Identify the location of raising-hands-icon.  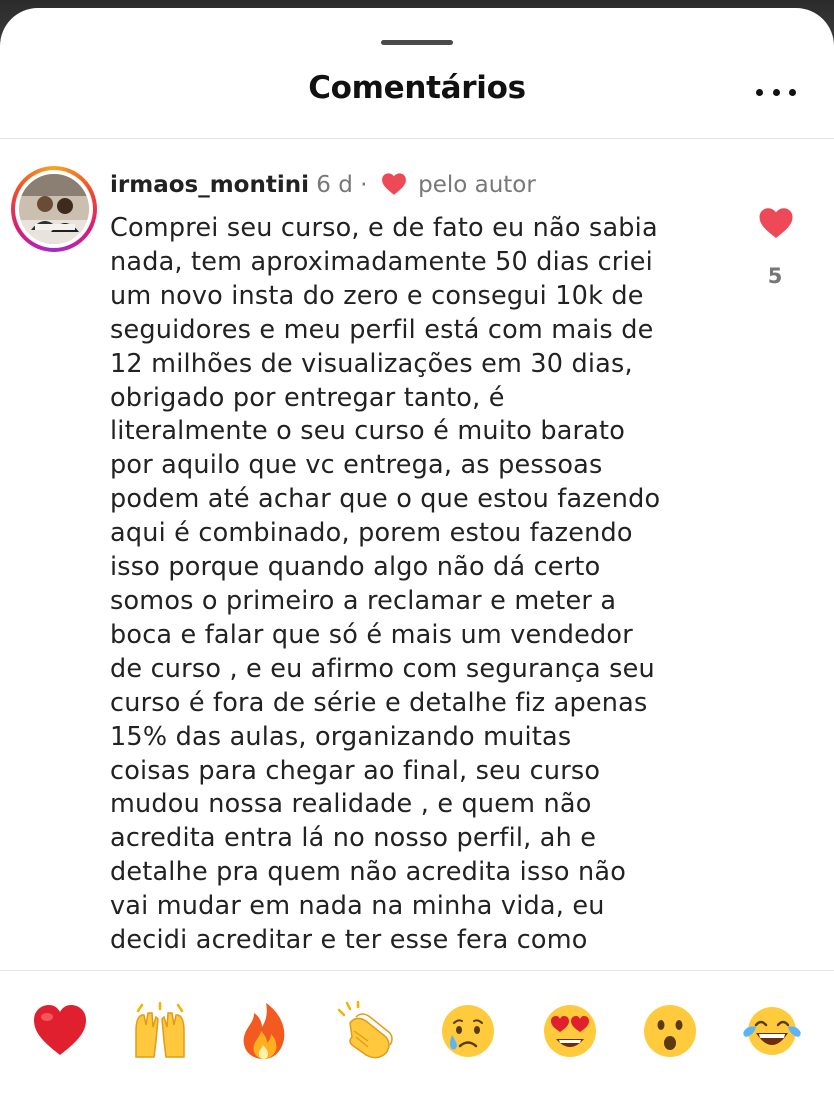
(160, 1029).